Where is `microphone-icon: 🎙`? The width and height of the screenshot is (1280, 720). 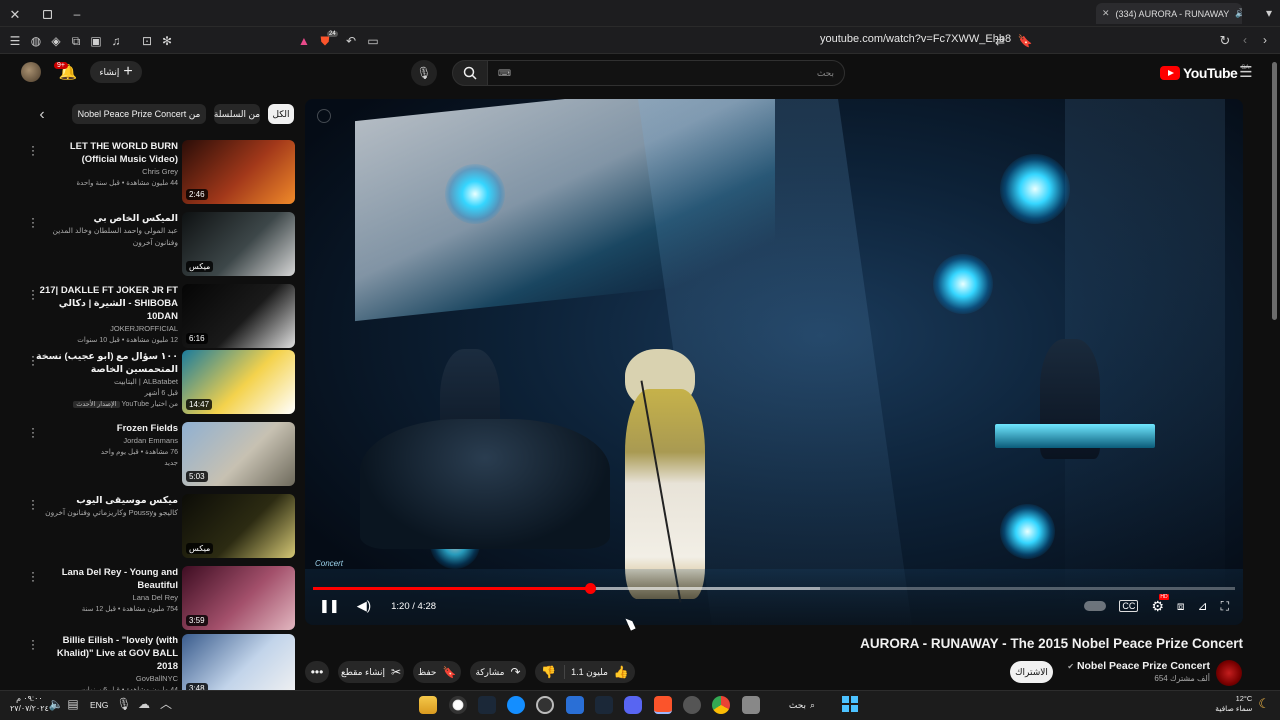 microphone-icon: 🎙 is located at coordinates (424, 73).